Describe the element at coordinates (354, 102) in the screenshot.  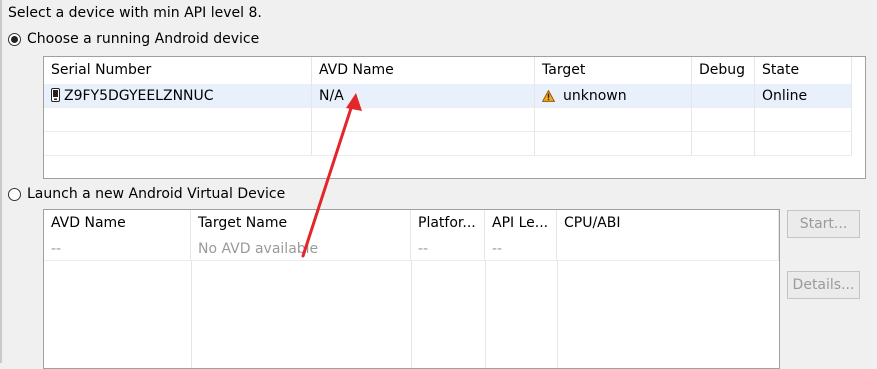
I see `arrow-head-icon` at that location.